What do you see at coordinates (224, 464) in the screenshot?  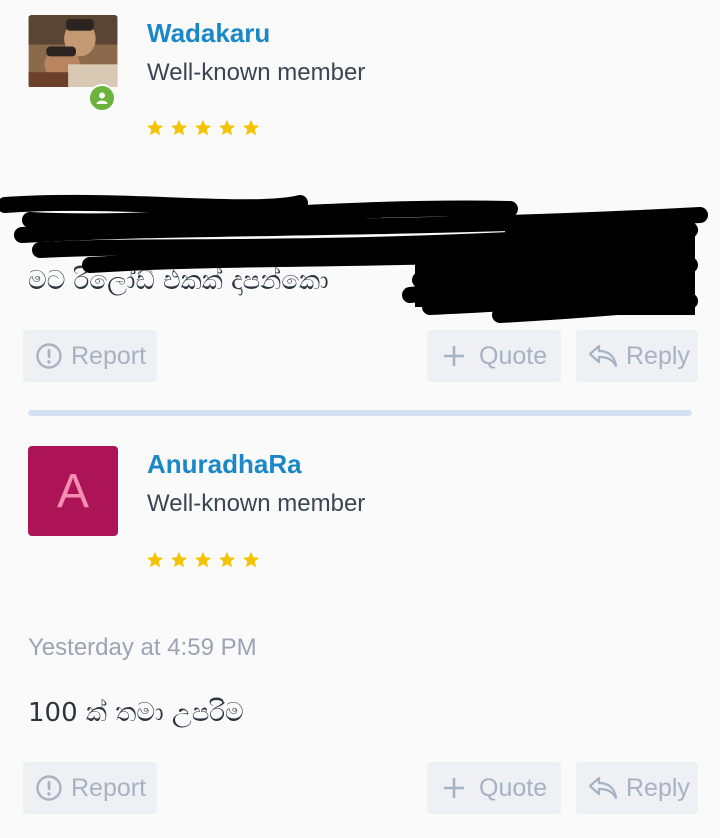 I see `username: AnuradhaRa` at bounding box center [224, 464].